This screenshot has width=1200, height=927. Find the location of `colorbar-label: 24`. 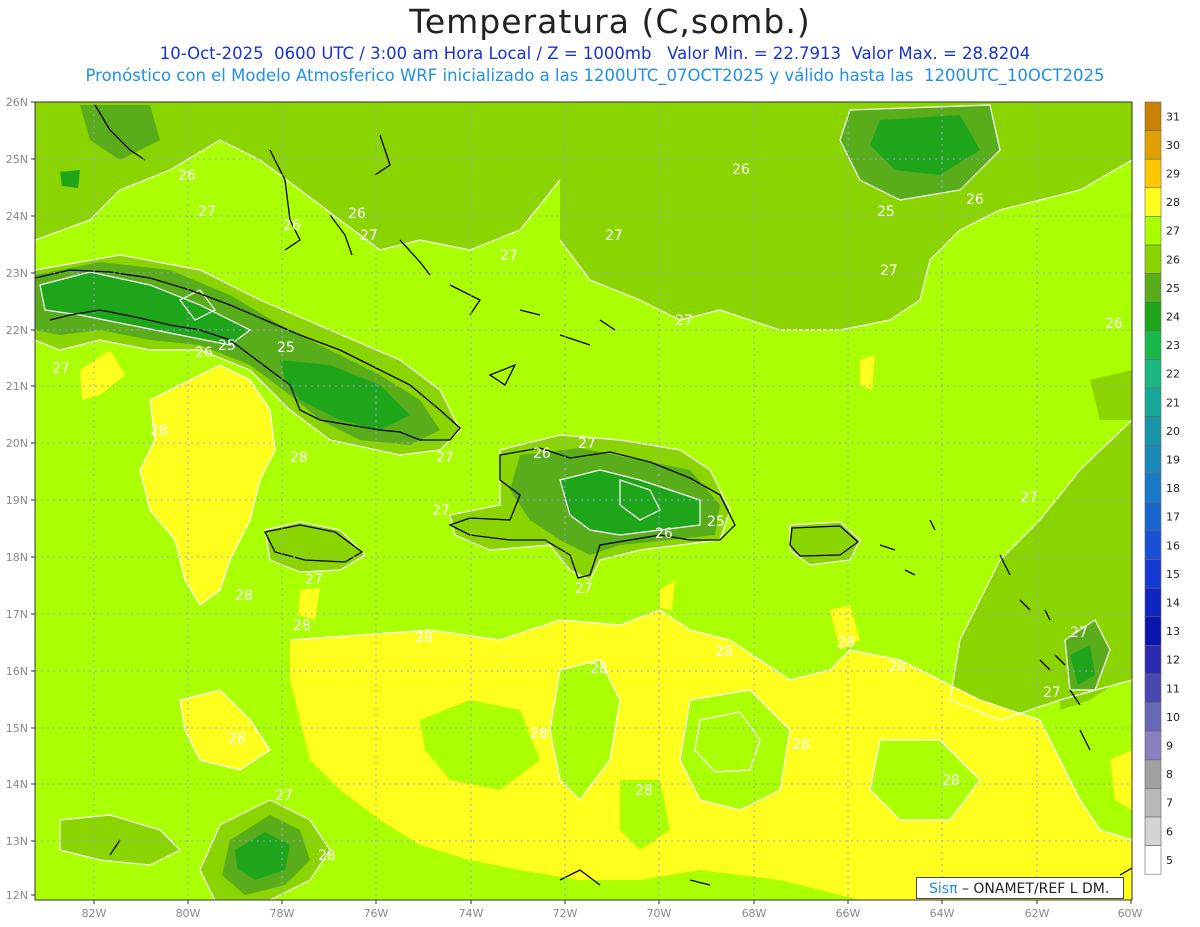

colorbar-label: 24 is located at coordinates (1173, 317).